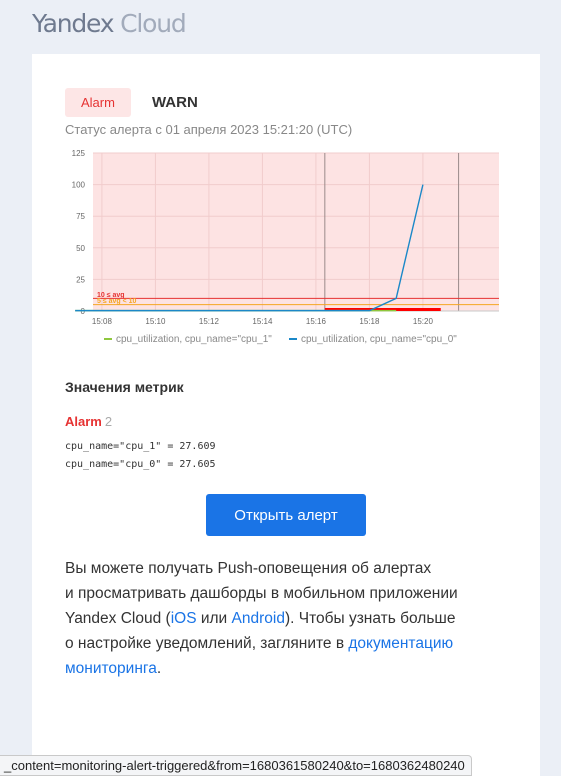 The width and height of the screenshot is (561, 776). I want to click on legend-label-cpu-1: cpu_utilization, cpu_name="cpu_1", so click(194, 339).